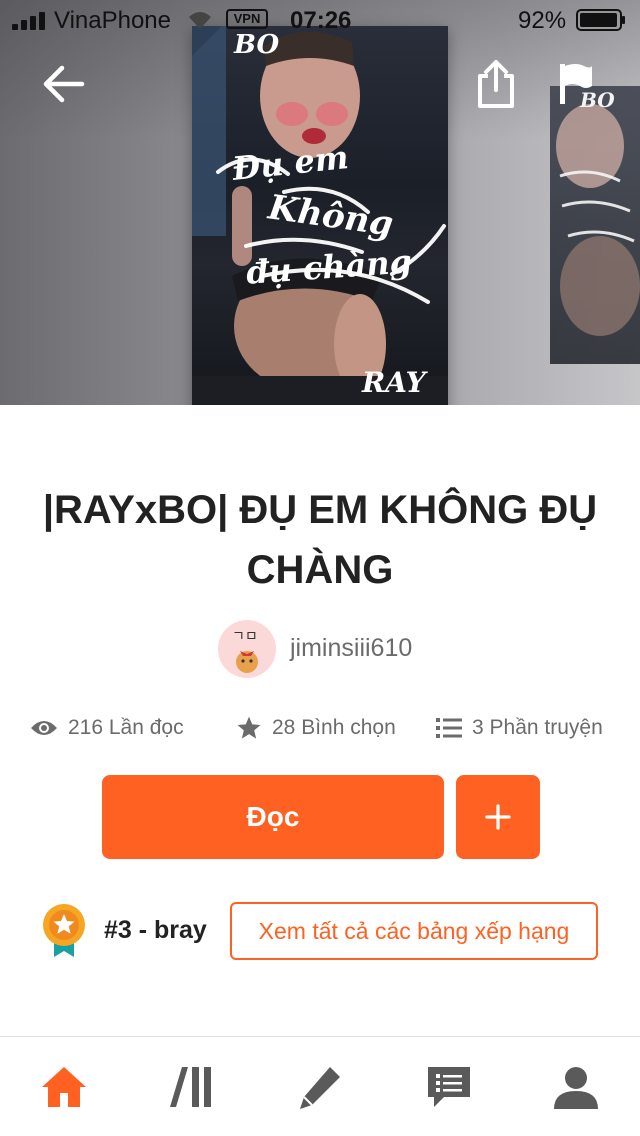 The height and width of the screenshot is (1136, 640). I want to click on library-icon, so click(190, 1087).